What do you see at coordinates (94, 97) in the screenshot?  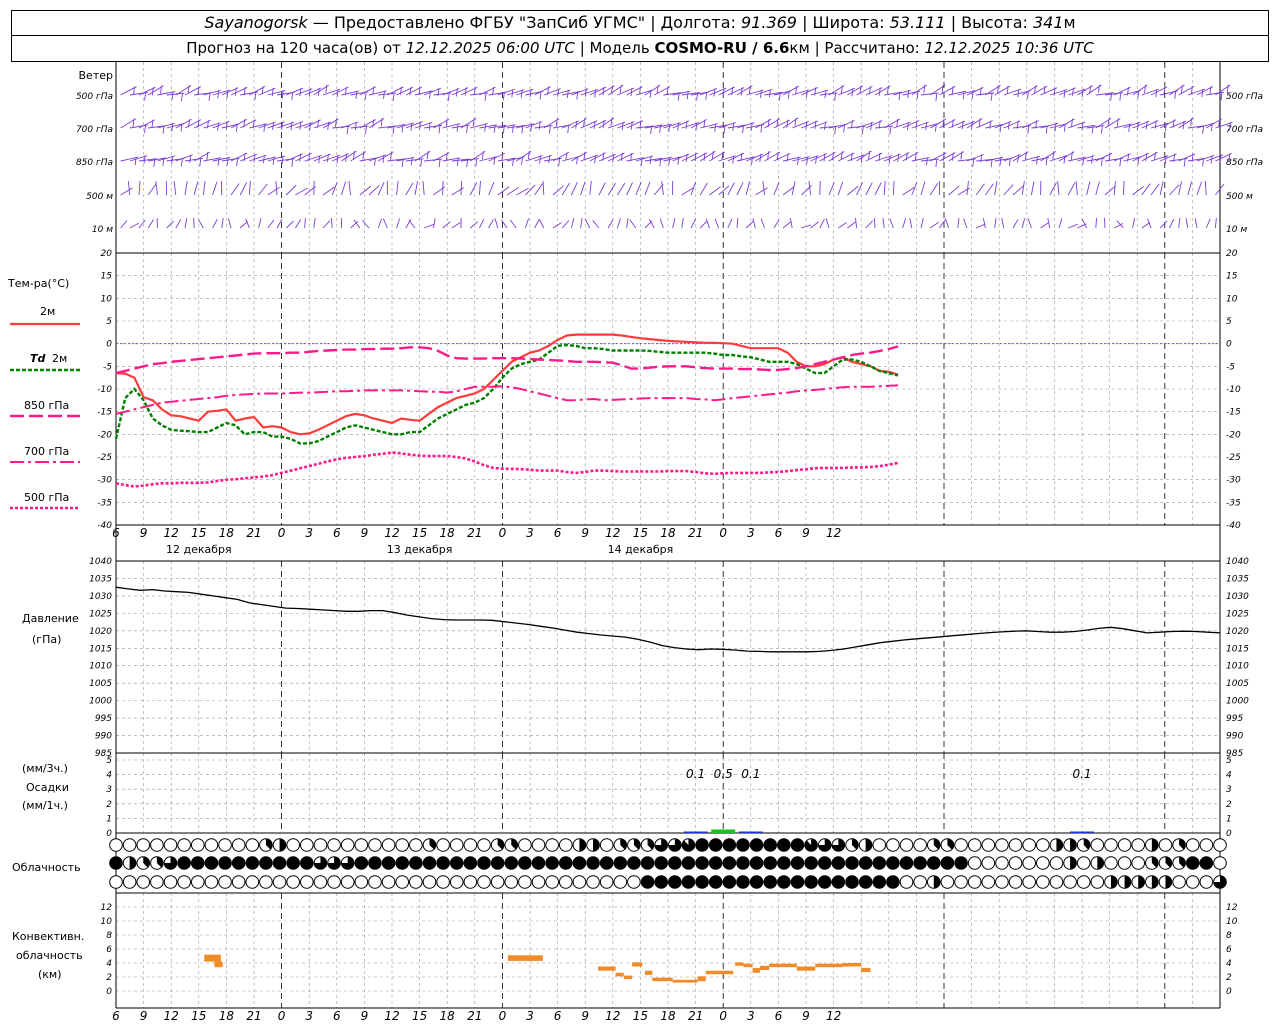 I see `wind-level-left: 500 гПа` at bounding box center [94, 97].